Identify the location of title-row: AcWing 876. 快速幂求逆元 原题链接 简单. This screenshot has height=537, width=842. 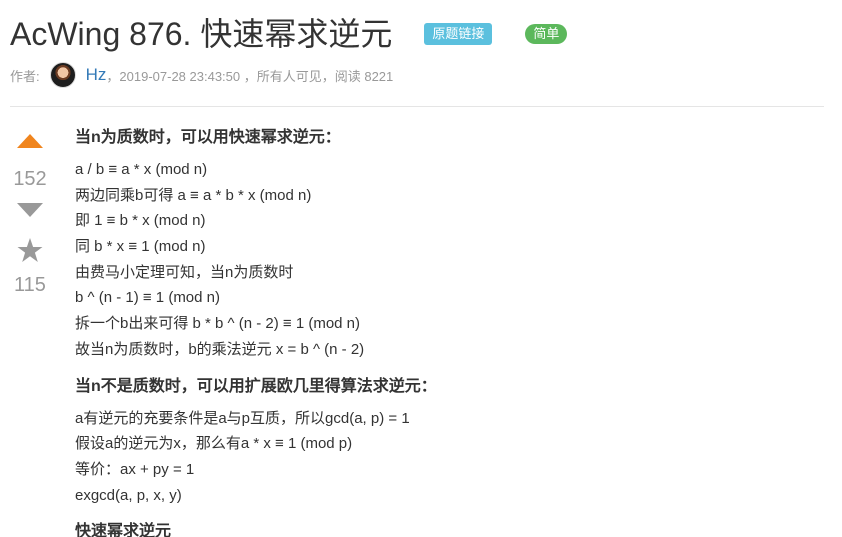
(289, 34).